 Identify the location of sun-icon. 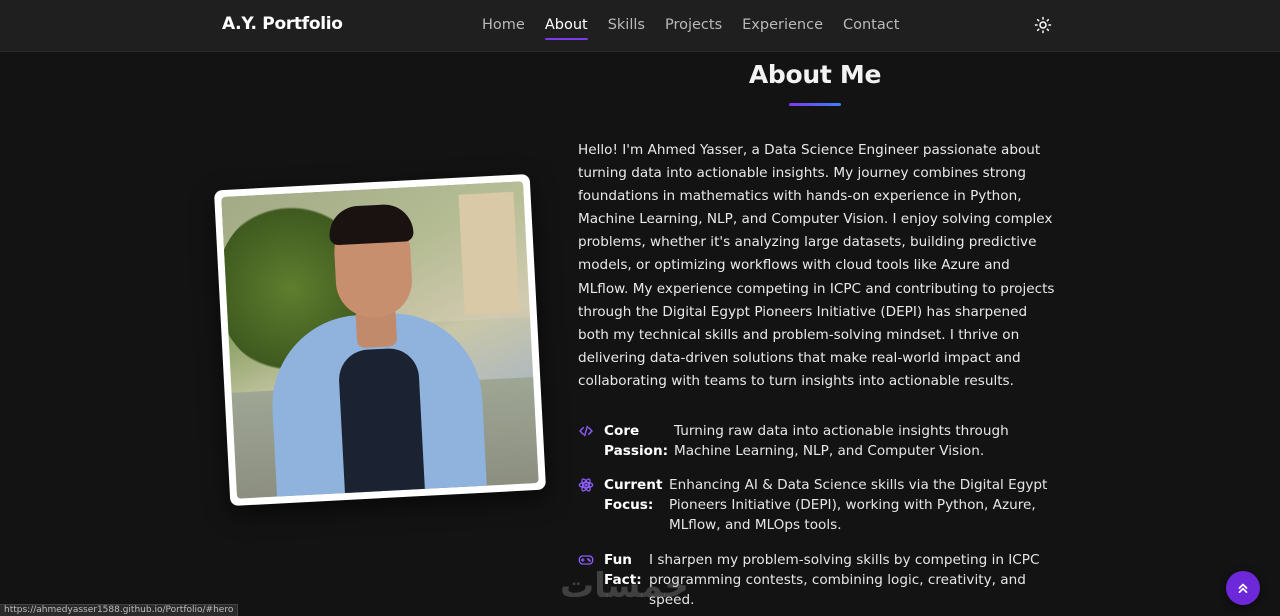
(1043, 25).